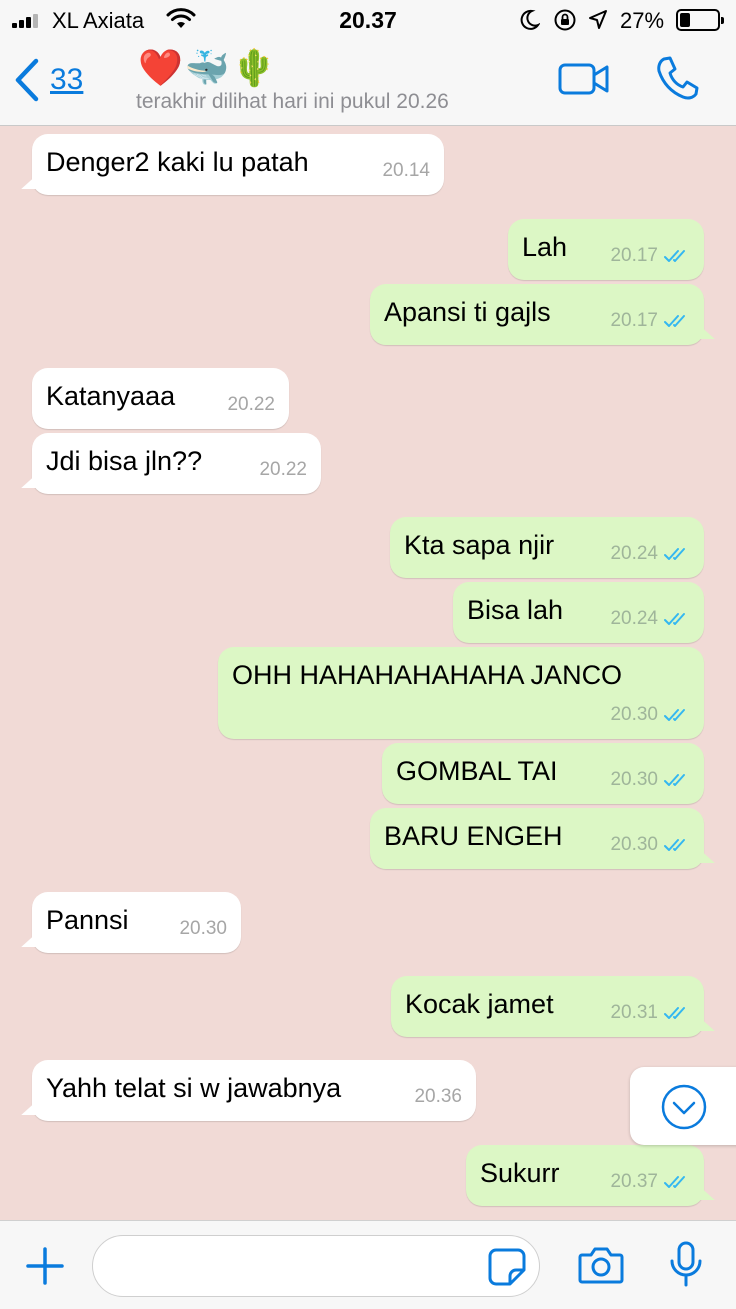 The width and height of the screenshot is (736, 1309). What do you see at coordinates (507, 1267) in the screenshot?
I see `sticker-icon` at bounding box center [507, 1267].